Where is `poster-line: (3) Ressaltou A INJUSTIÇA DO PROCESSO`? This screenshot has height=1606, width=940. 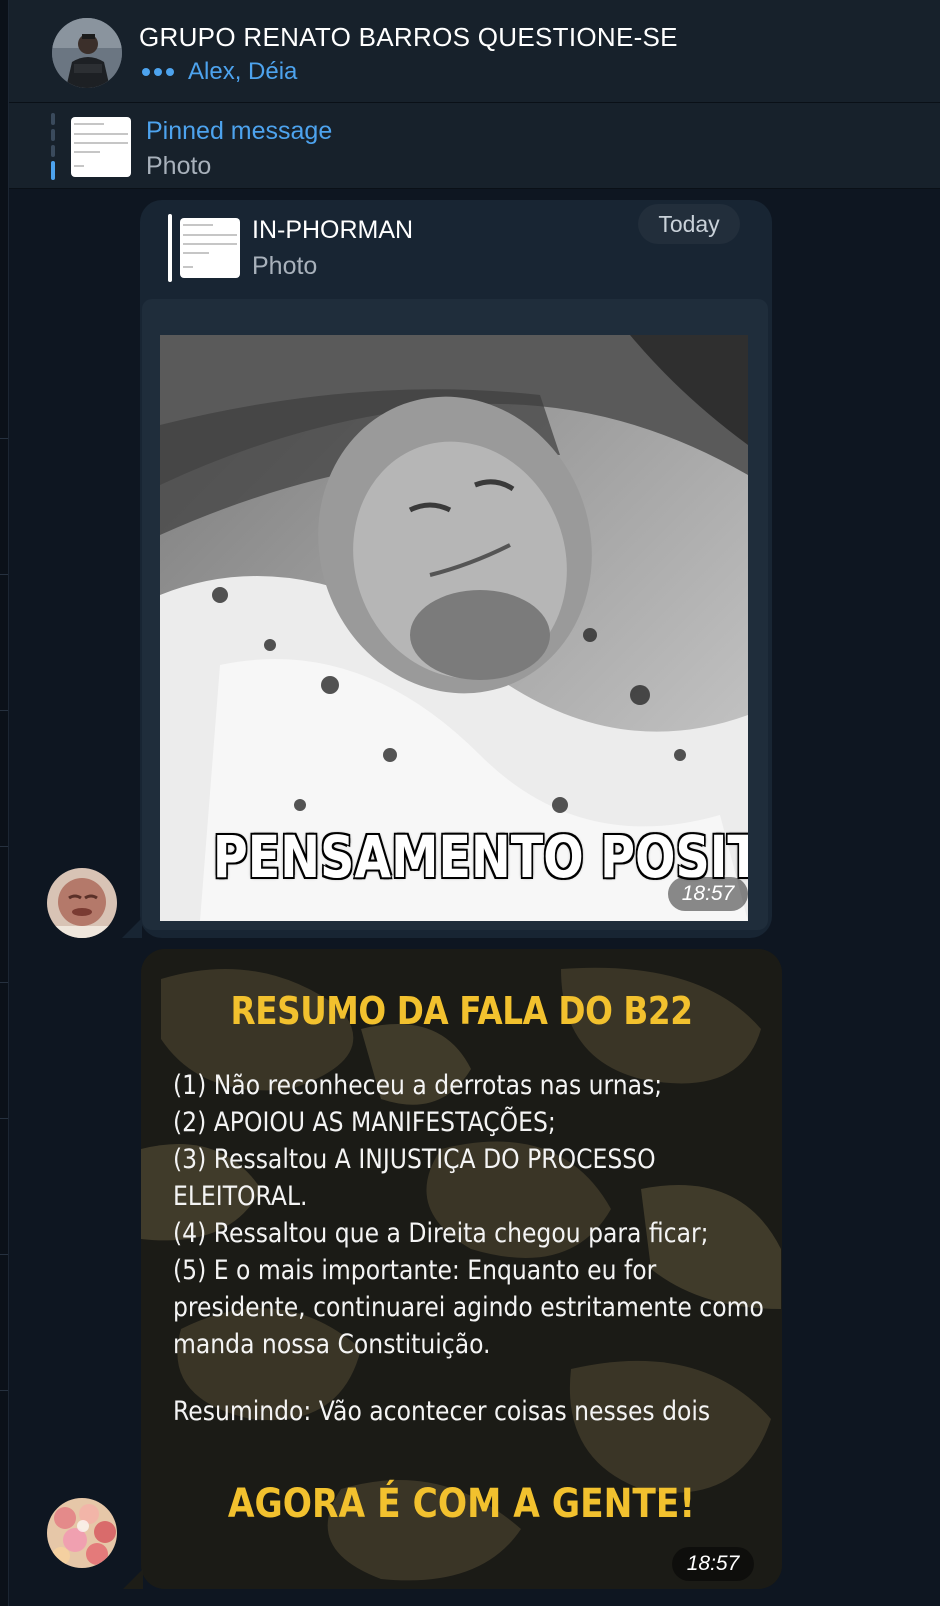
poster-line: (3) Ressaltou A INJUSTIÇA DO PROCESSO is located at coordinates (414, 1159).